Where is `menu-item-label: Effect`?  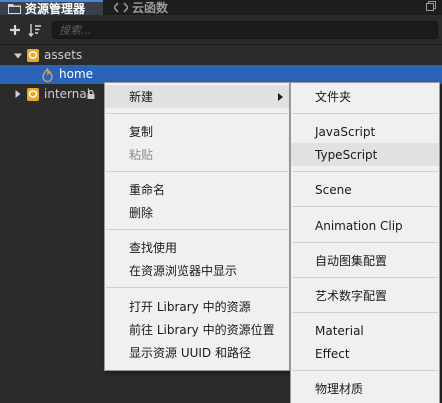 menu-item-label: Effect is located at coordinates (332, 353).